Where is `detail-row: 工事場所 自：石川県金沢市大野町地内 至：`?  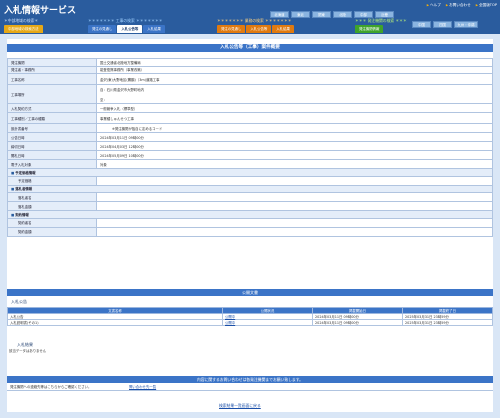
detail-row: 工事場所 自：石川県金沢市大野町地内 至： is located at coordinates (250, 94).